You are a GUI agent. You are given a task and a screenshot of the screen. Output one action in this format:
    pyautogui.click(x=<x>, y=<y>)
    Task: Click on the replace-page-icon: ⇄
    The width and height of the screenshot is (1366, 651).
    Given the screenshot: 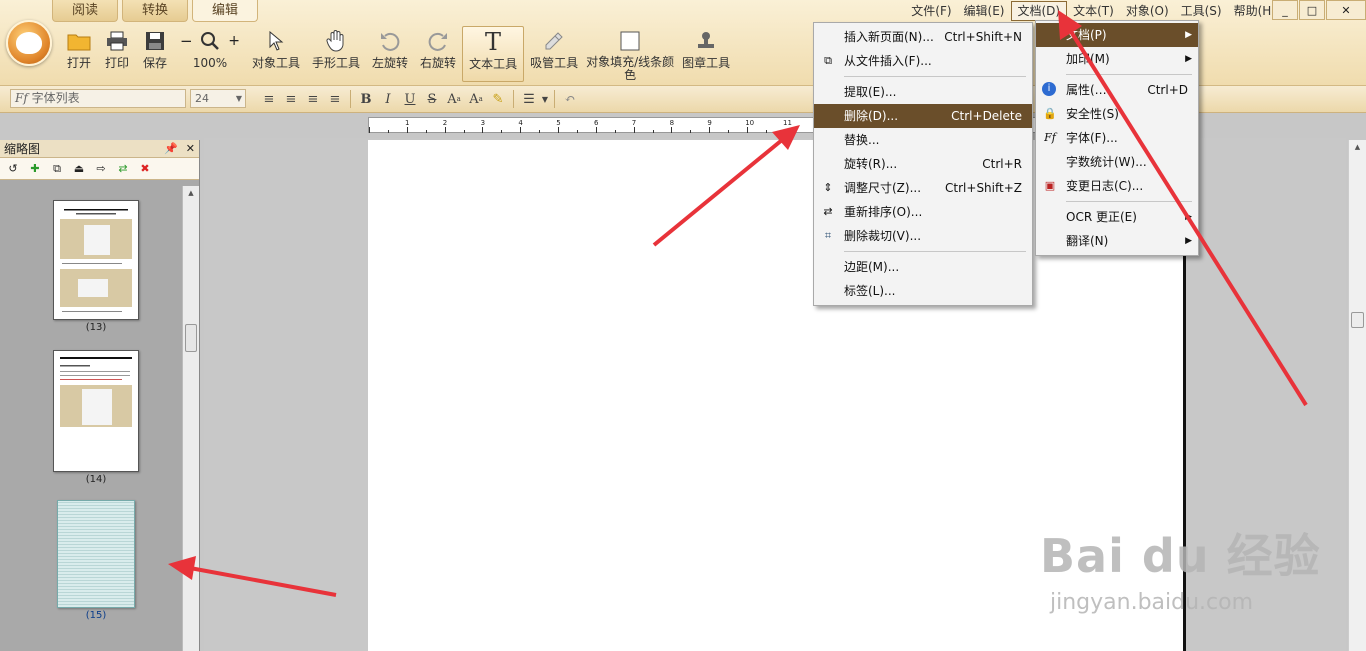 What is the action you would take?
    pyautogui.click(x=123, y=169)
    